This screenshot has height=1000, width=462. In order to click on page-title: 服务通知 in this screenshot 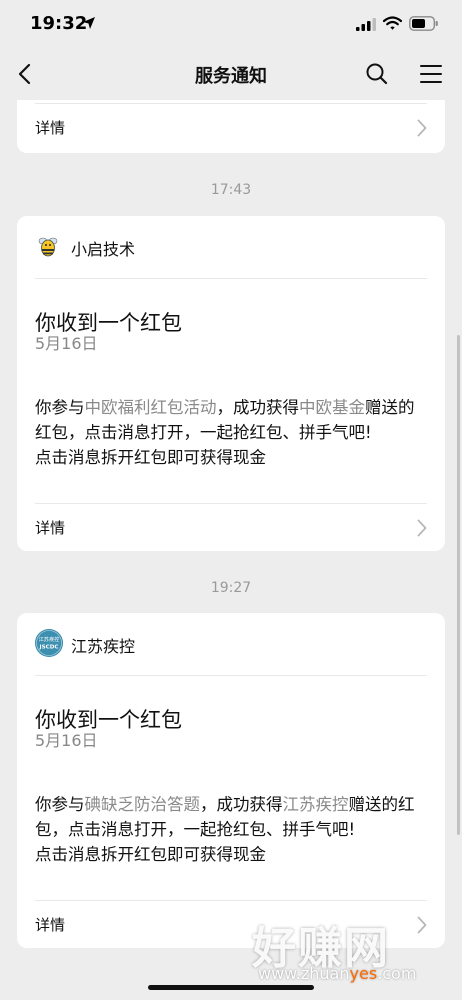, I will do `click(231, 76)`.